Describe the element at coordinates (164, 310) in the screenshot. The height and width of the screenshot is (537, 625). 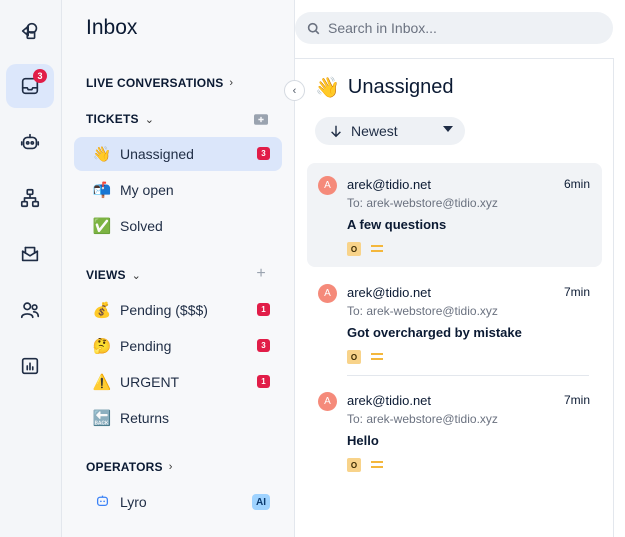
I see `sidebar-item-label: Pending ($$$)` at that location.